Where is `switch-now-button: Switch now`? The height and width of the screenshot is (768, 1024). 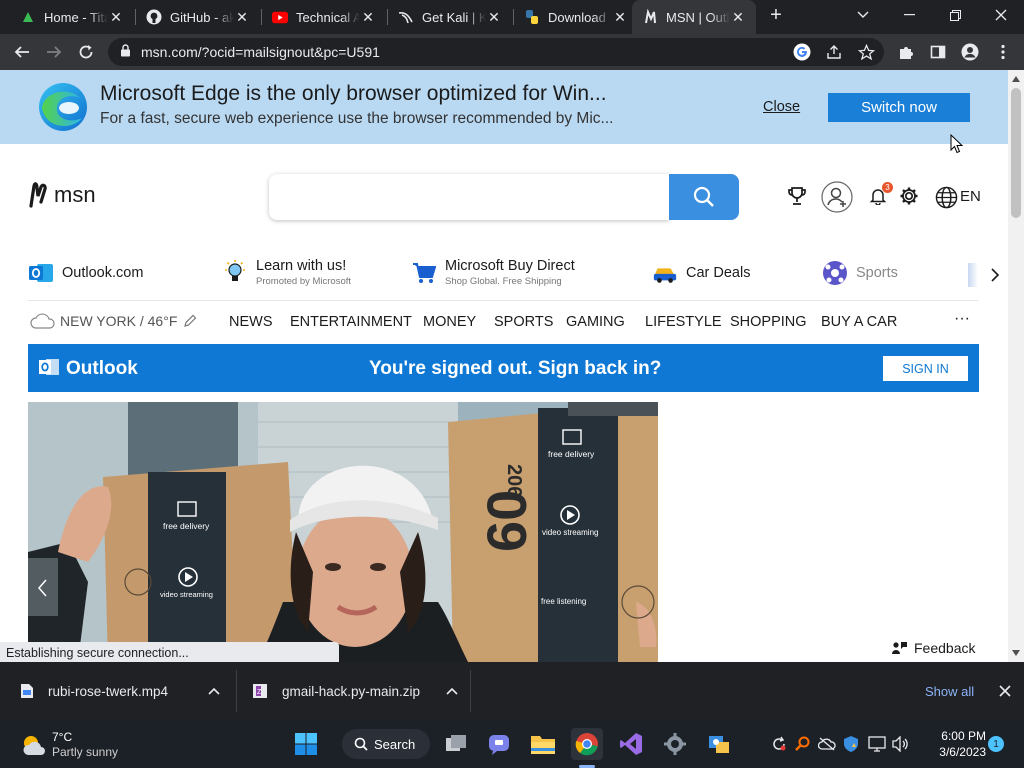 switch-now-button: Switch now is located at coordinates (899, 107).